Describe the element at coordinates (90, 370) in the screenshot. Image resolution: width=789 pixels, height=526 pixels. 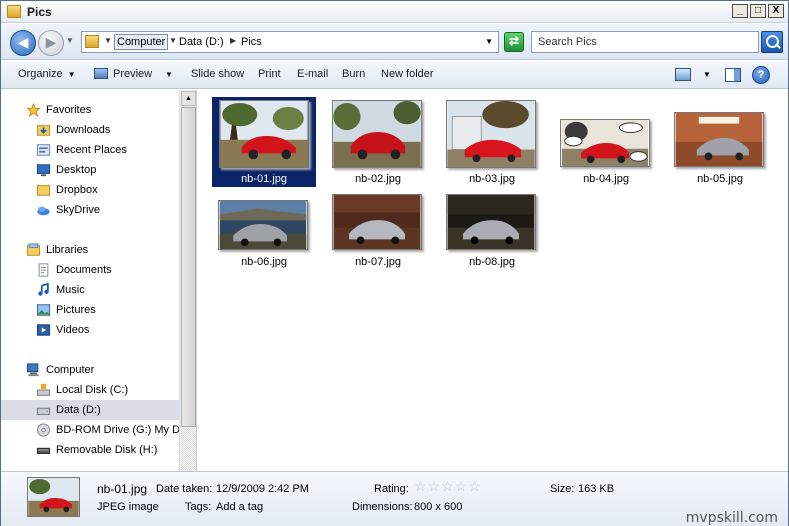
I see `nav-computer: Computer` at that location.